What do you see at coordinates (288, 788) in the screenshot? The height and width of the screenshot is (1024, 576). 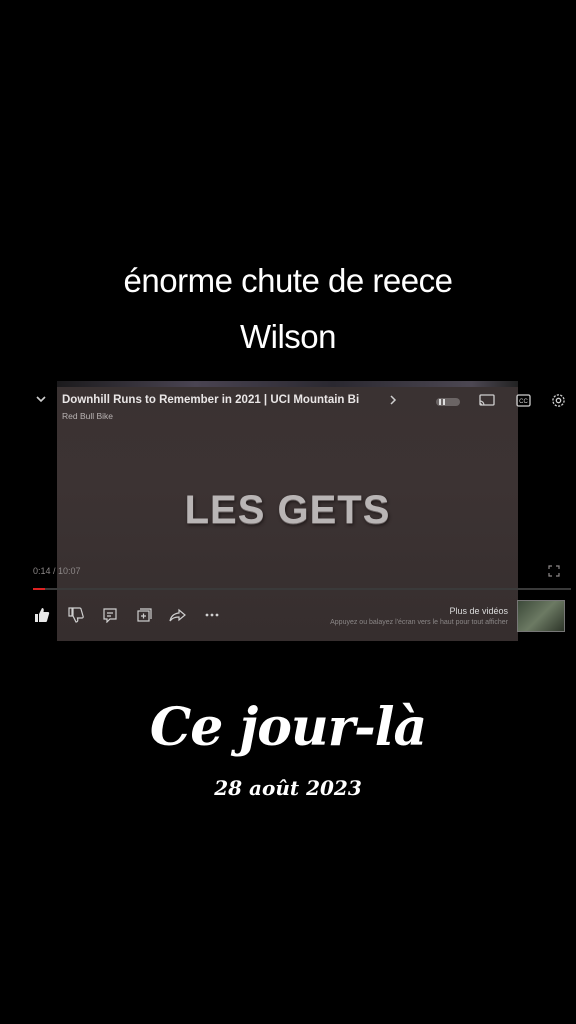 I see `date-label: 28 août 2023` at bounding box center [288, 788].